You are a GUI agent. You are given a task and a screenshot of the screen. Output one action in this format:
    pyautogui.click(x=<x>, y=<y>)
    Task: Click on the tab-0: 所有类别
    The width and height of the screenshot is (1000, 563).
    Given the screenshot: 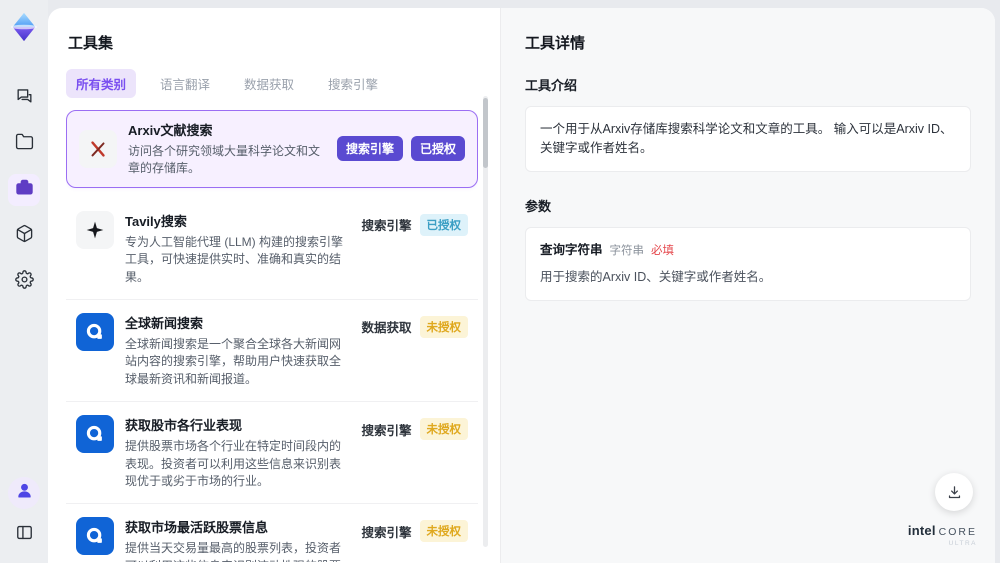 What is the action you would take?
    pyautogui.click(x=101, y=83)
    